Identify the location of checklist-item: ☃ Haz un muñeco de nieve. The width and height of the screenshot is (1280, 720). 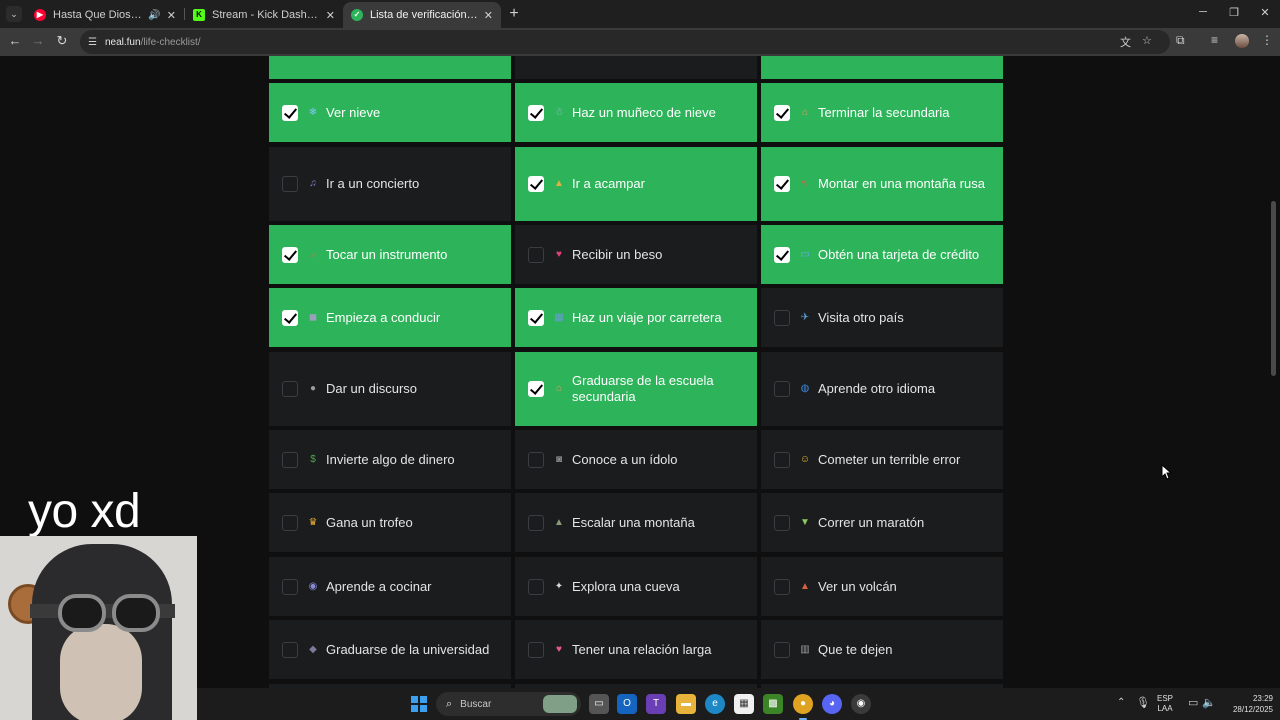
(636, 112).